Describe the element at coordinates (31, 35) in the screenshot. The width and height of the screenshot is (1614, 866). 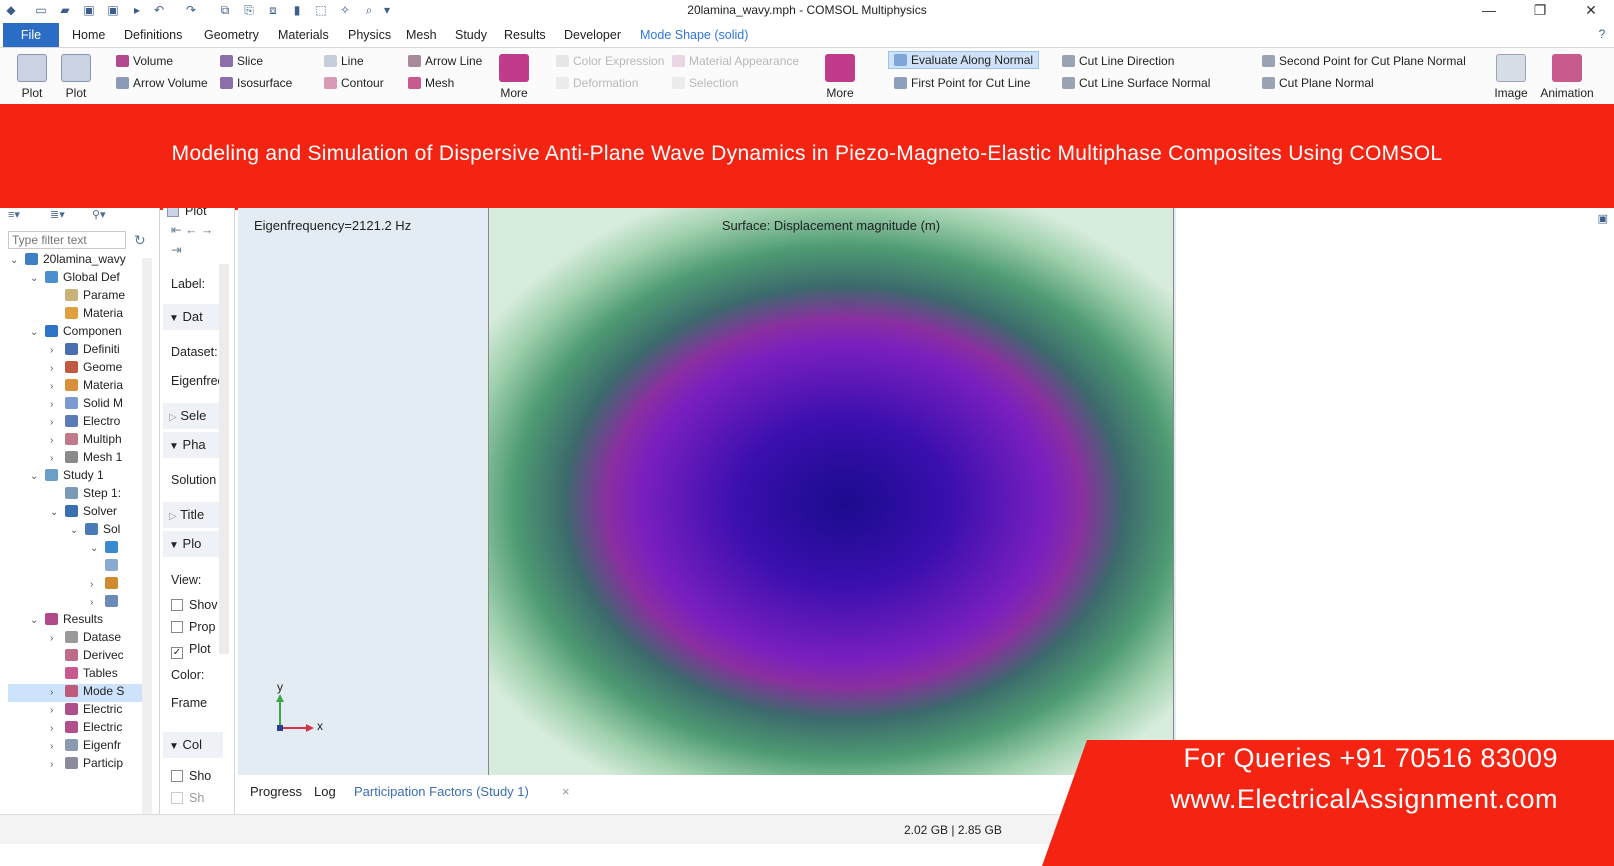
I see `tab-file: File` at that location.